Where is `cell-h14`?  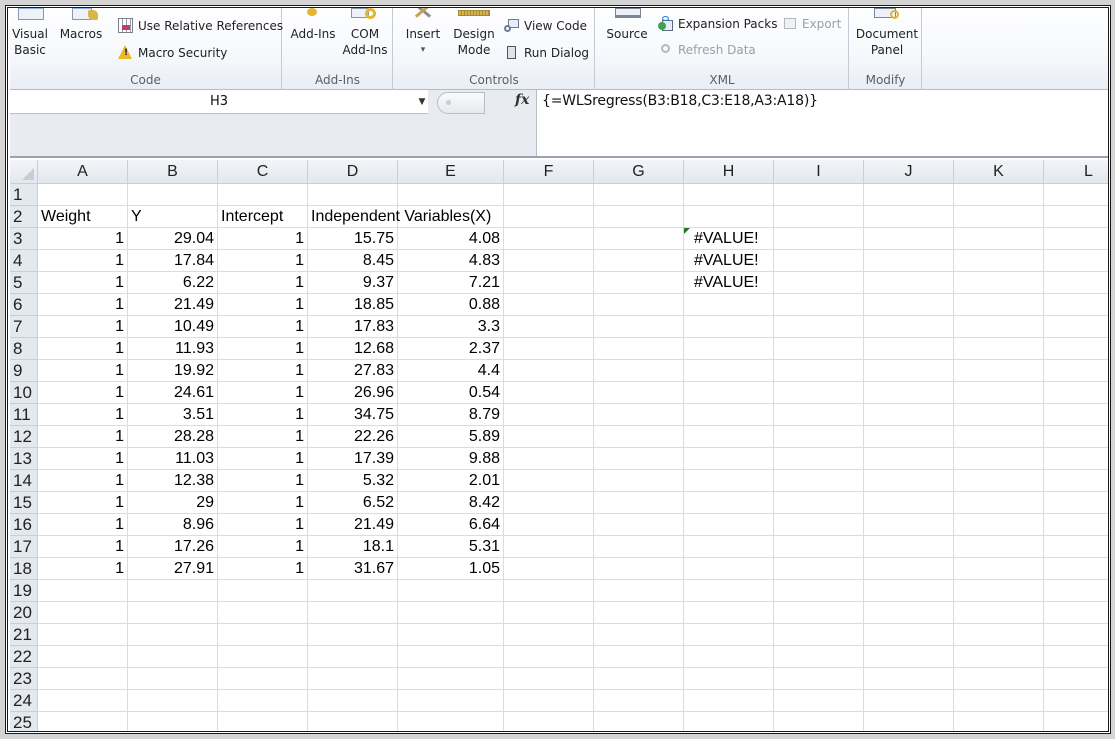 cell-h14 is located at coordinates (729, 481).